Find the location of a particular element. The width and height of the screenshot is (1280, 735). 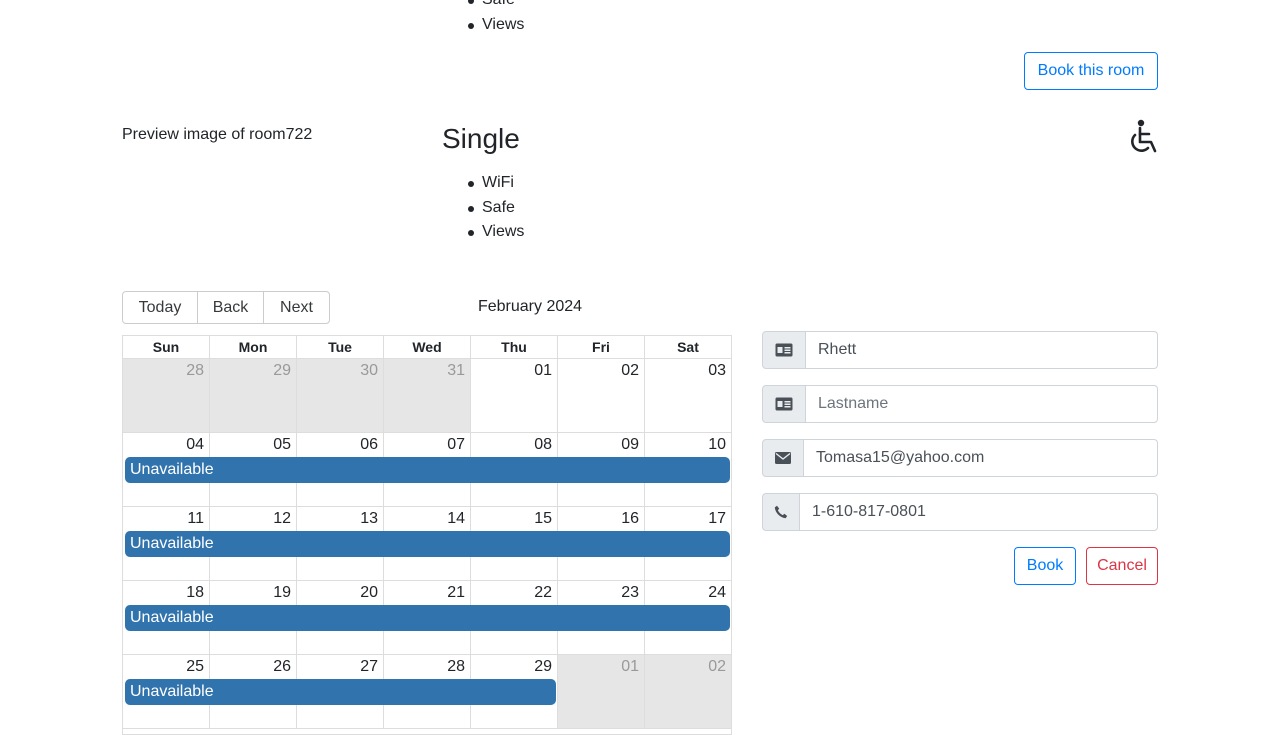

day-number: 15 is located at coordinates (543, 518).